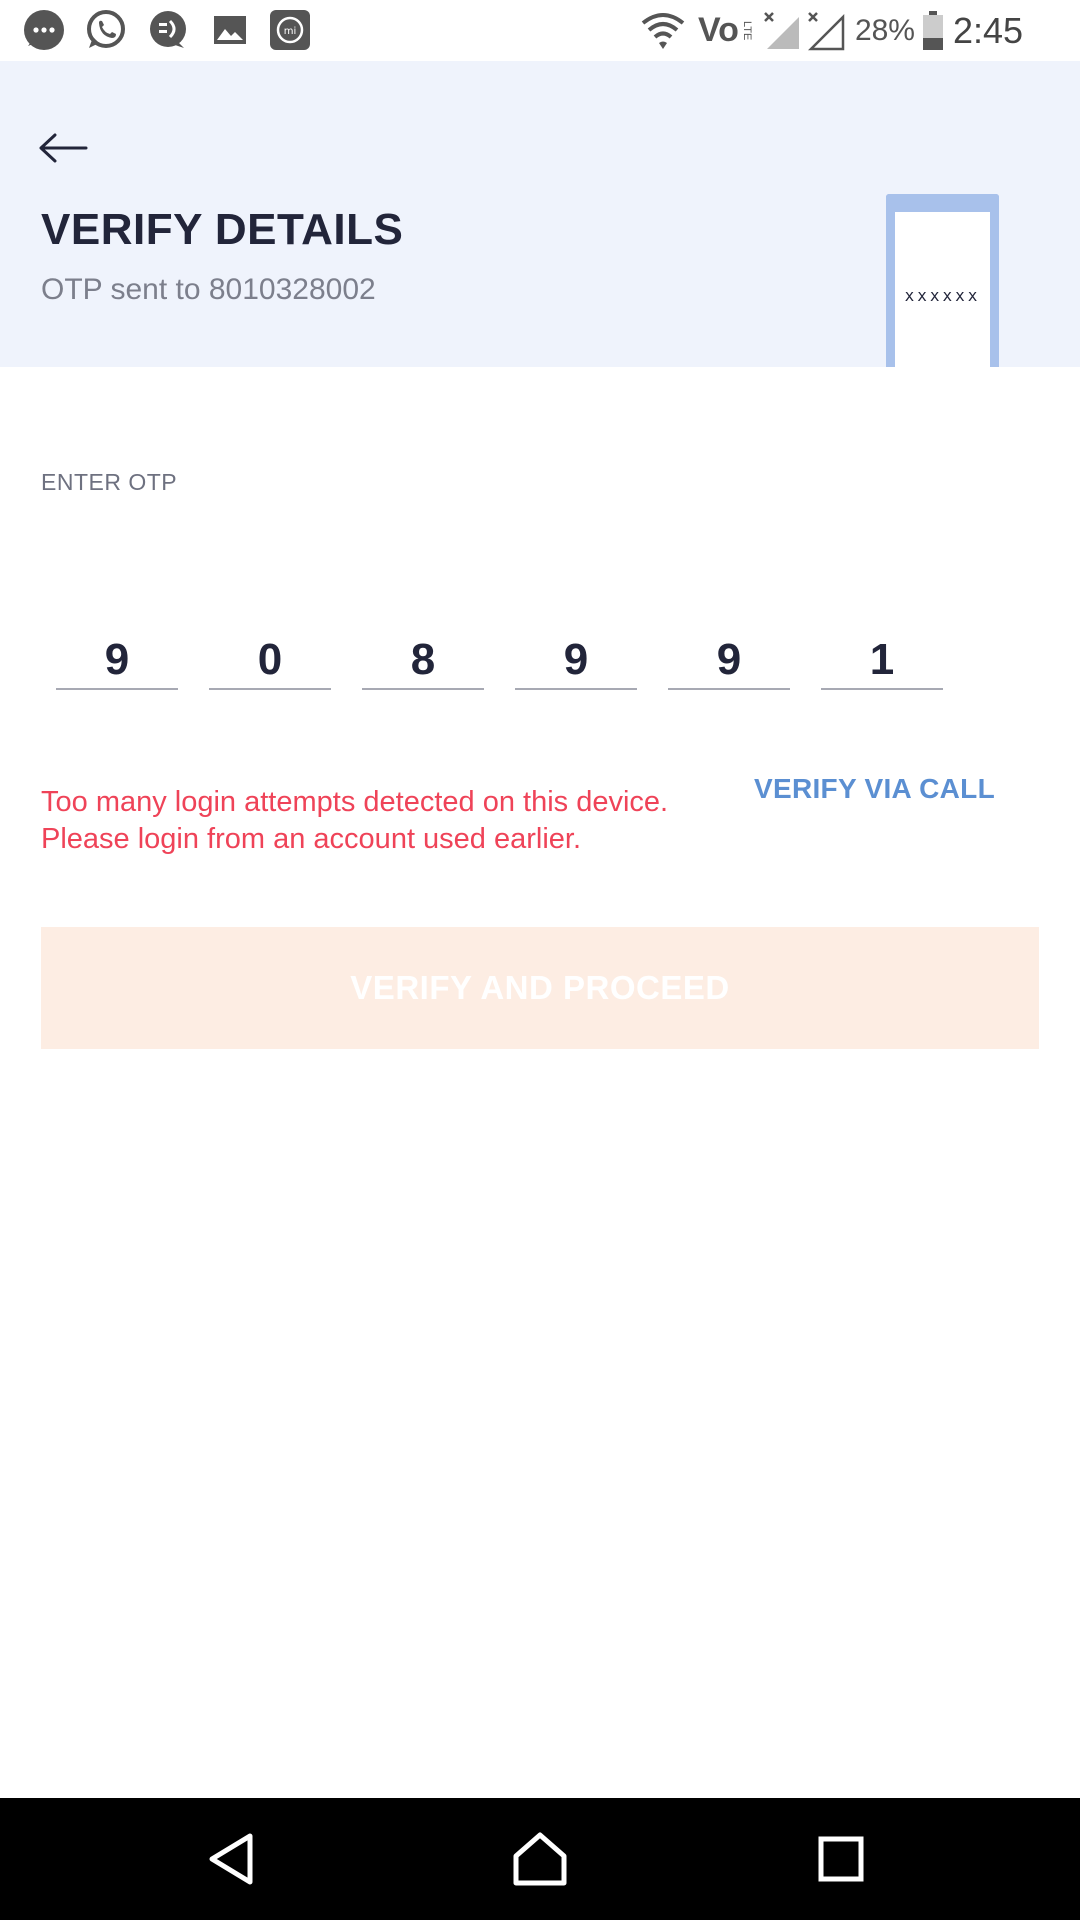 Image resolution: width=1080 pixels, height=1920 pixels. I want to click on otp-digit-3: 8, so click(423, 660).